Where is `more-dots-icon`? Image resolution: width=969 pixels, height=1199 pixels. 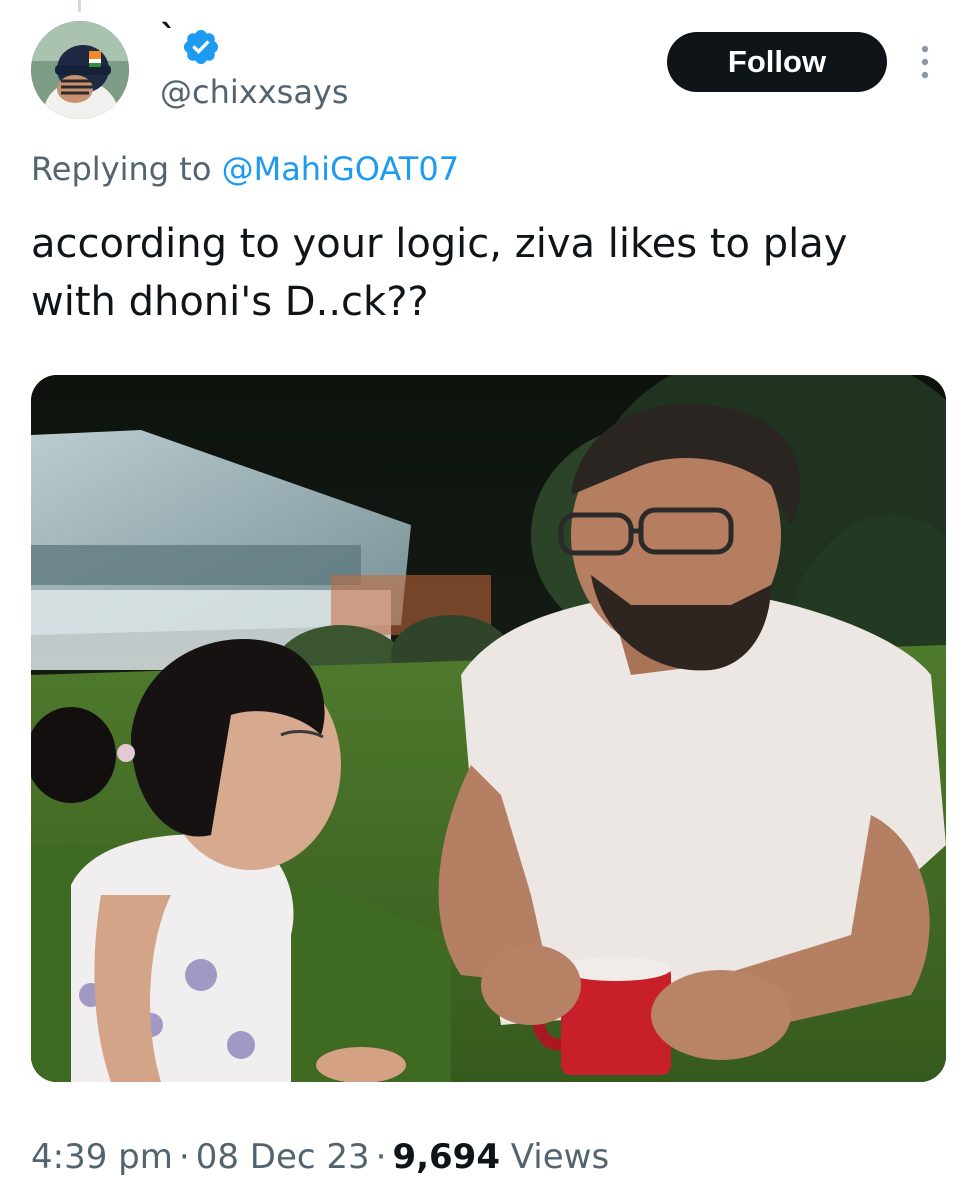 more-dots-icon is located at coordinates (925, 62).